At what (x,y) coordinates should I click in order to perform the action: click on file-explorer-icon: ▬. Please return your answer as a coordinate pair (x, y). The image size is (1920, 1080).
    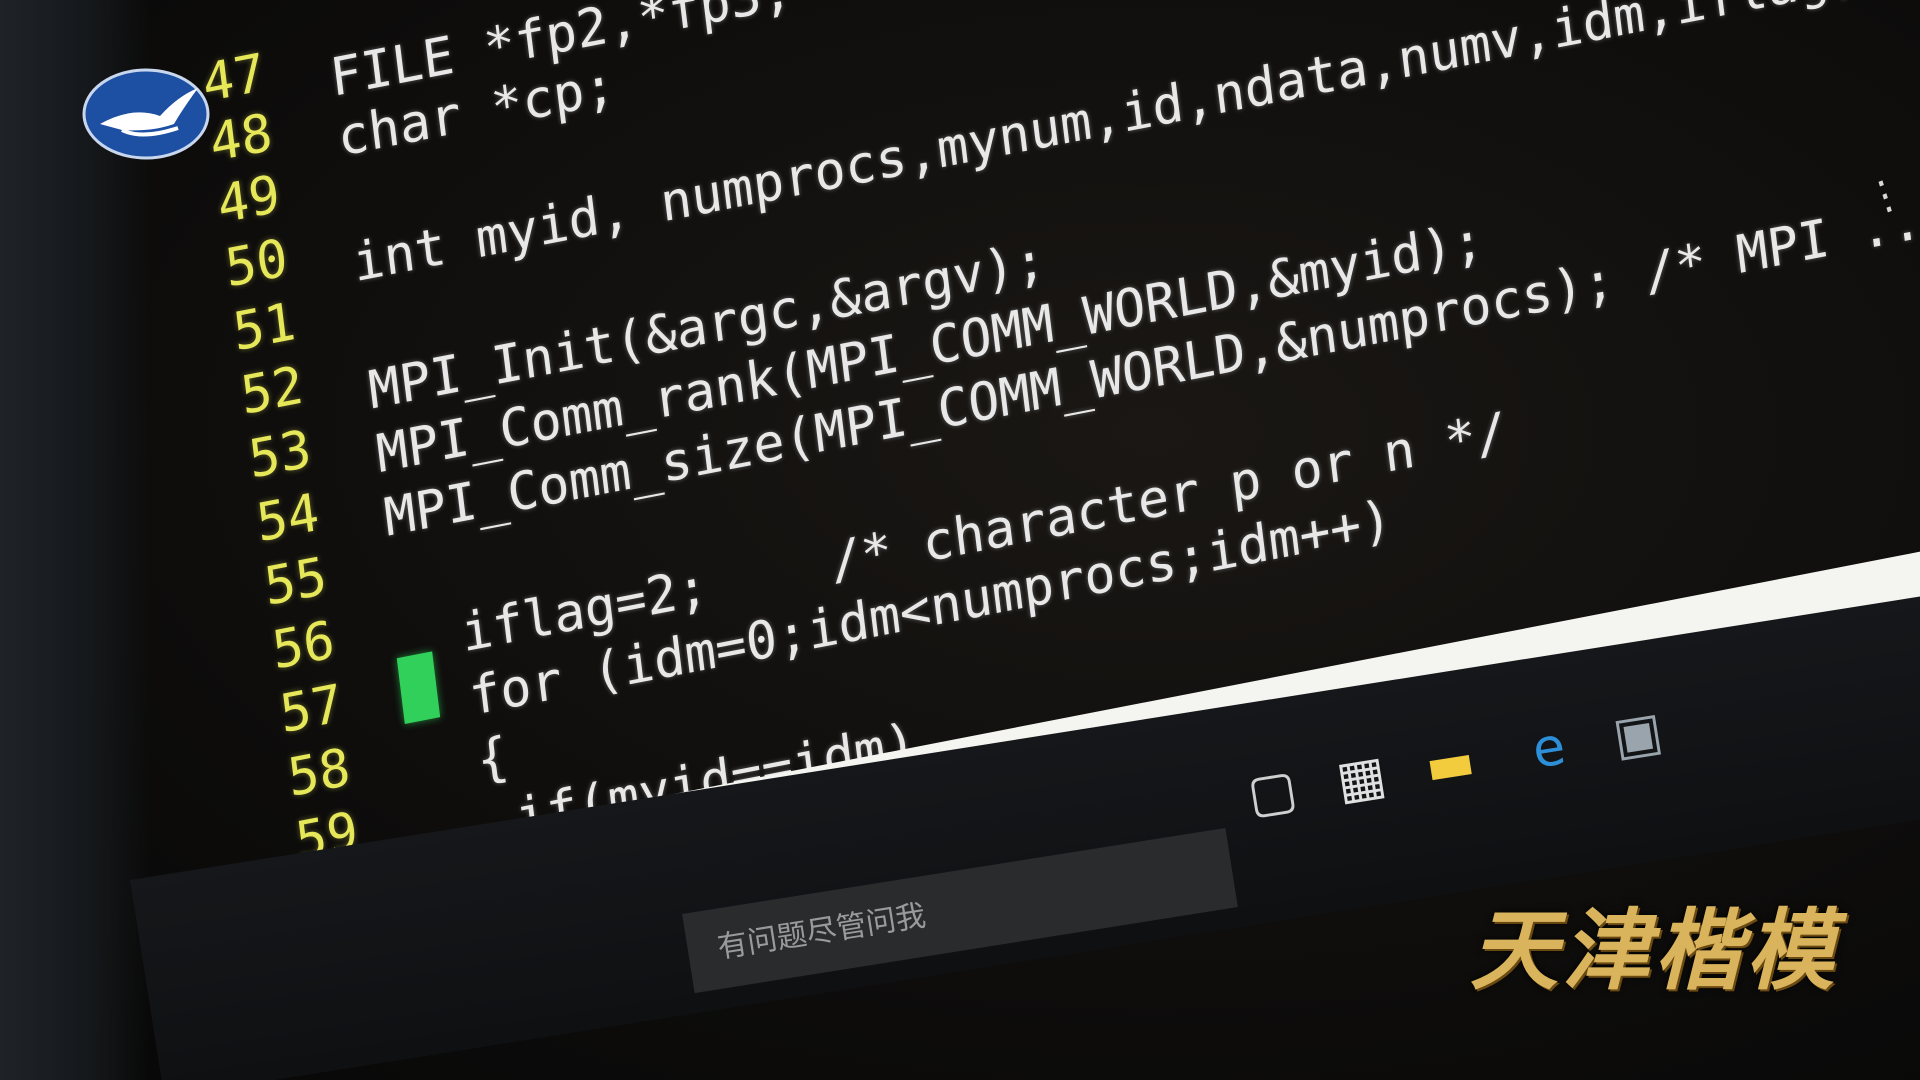
    Looking at the image, I should click on (1450, 763).